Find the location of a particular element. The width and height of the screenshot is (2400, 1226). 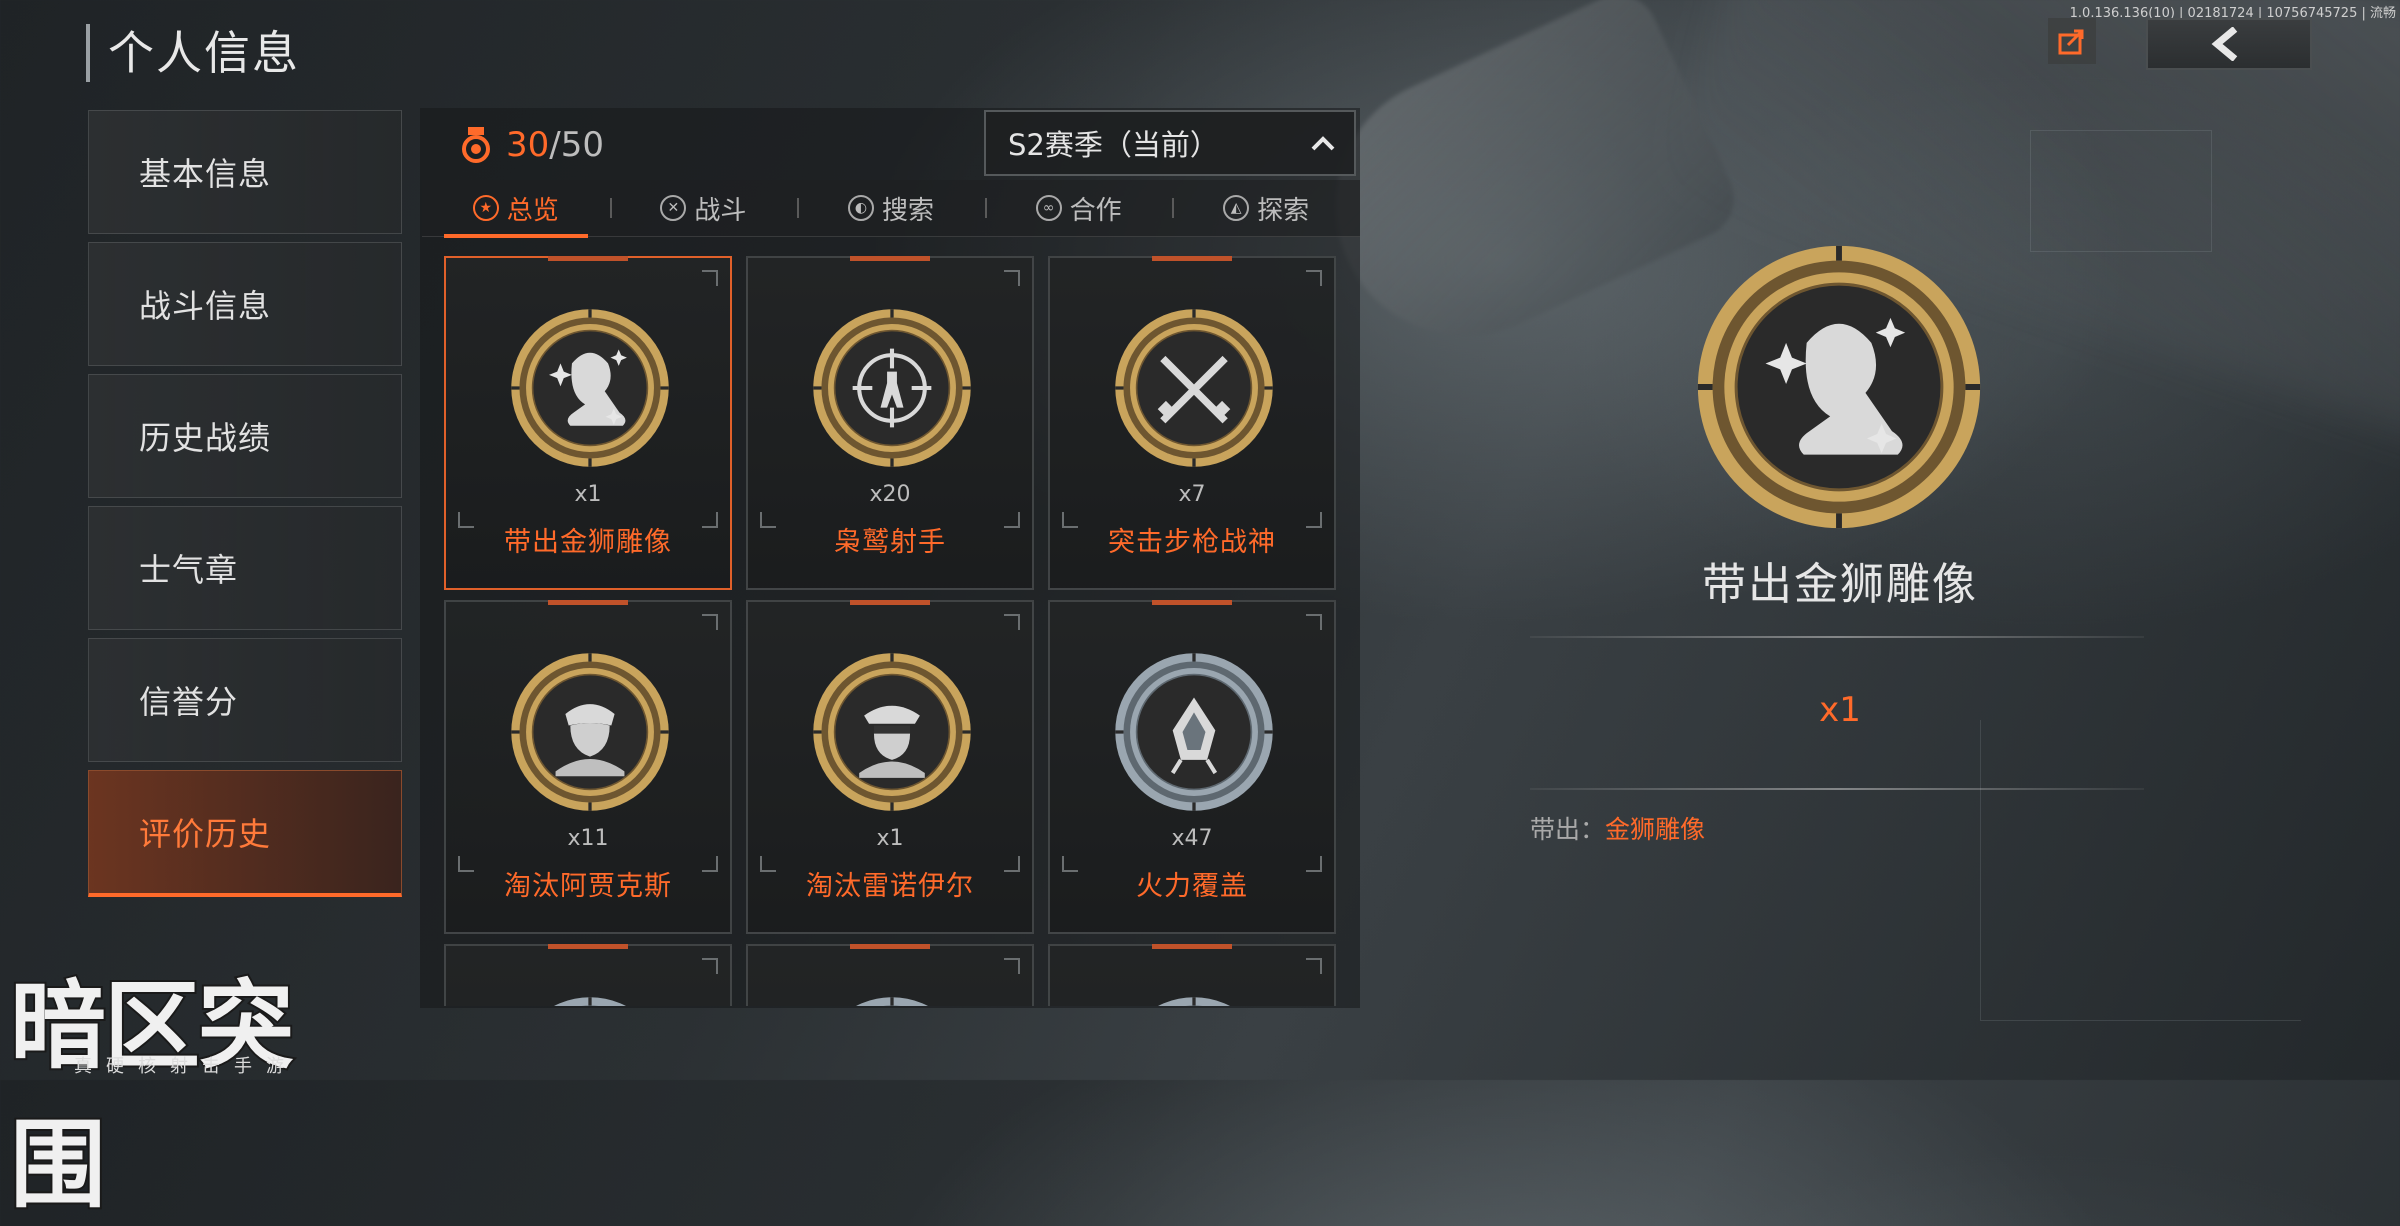

achievement-card: x1 淘汰雷诺伊尔 is located at coordinates (890, 767).